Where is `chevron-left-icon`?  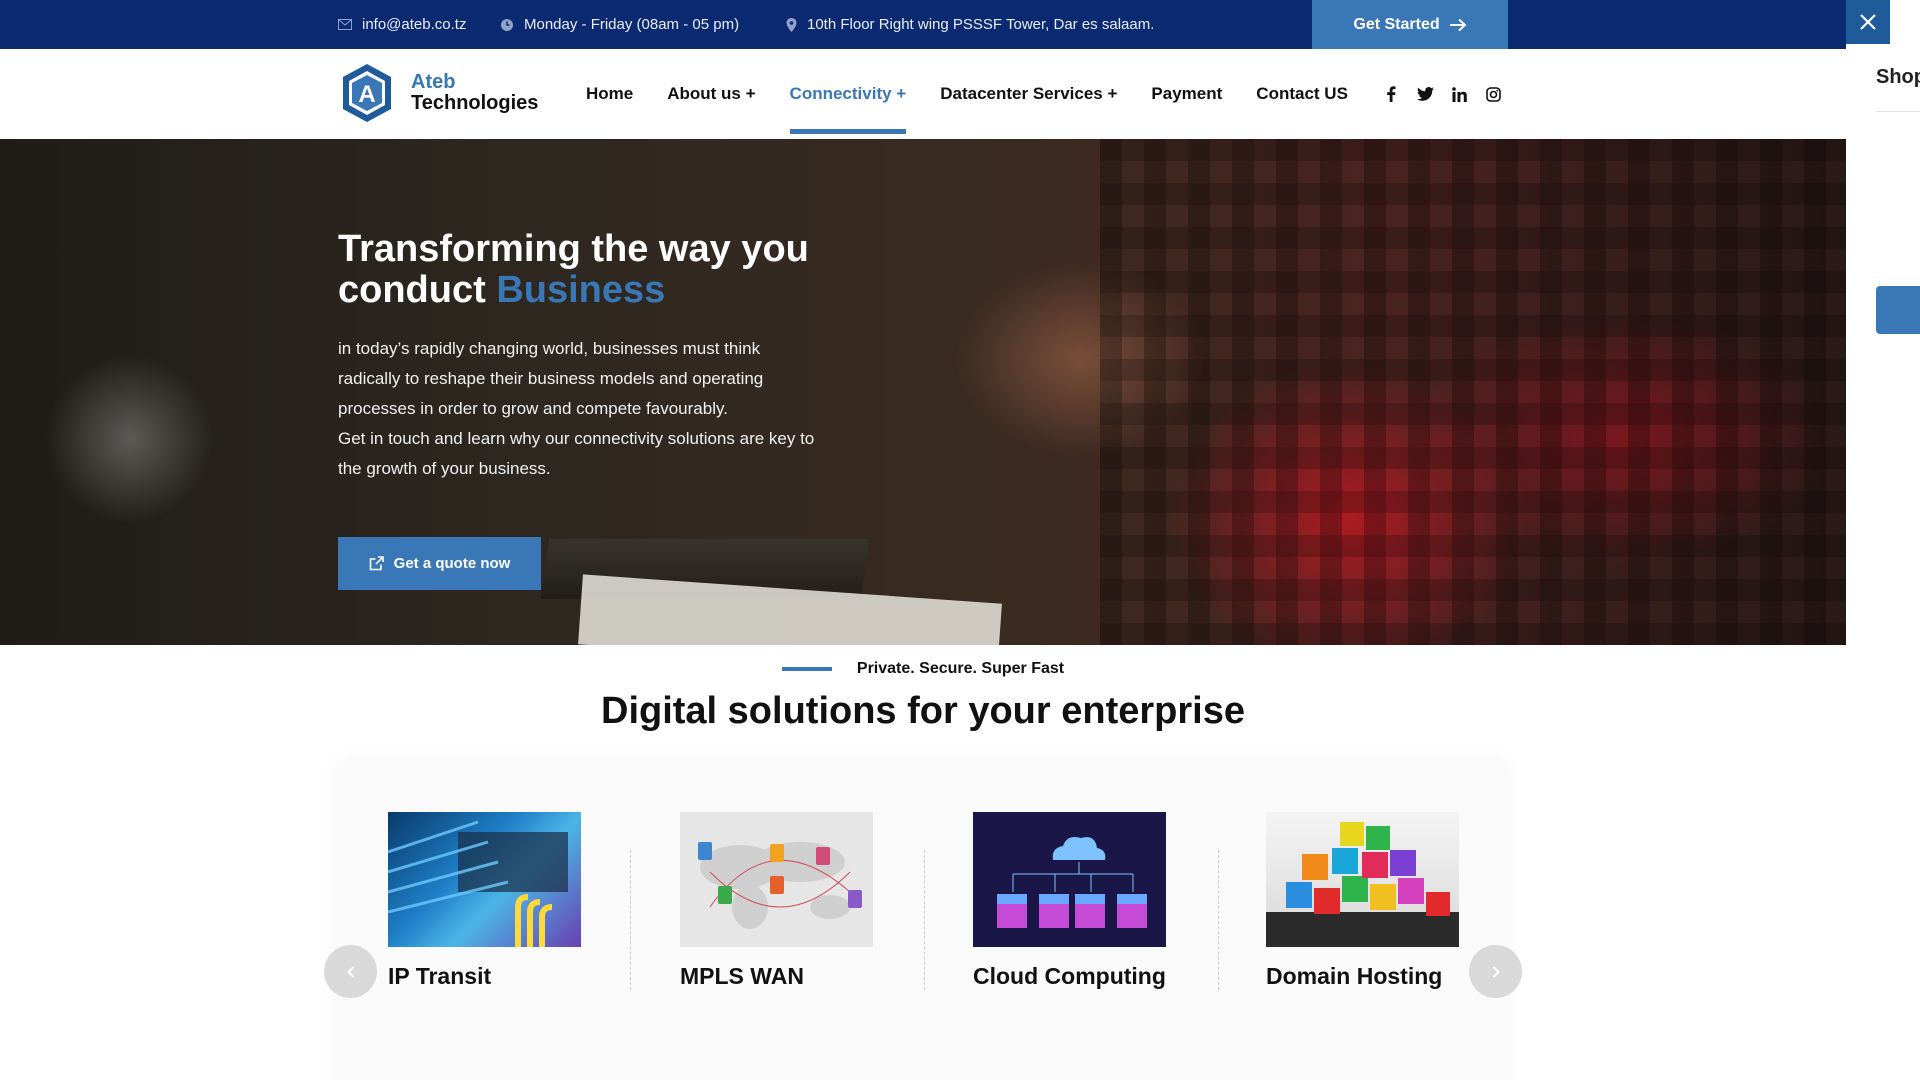
chevron-left-icon is located at coordinates (350, 971).